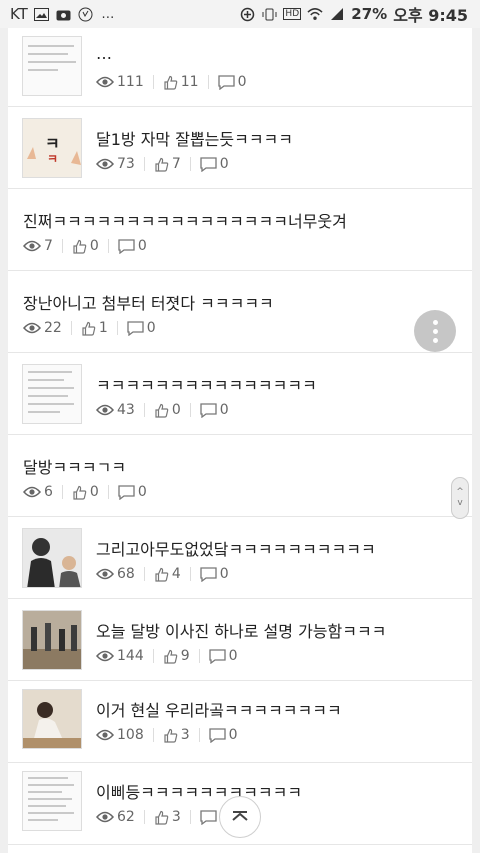 Image resolution: width=480 pixels, height=853 pixels. Describe the element at coordinates (240, 640) in the screenshot. I see `post-item: 오늘 달방 이사진 하나로 설명 가능함ㅋㅋㅋ 144 9 0` at that location.